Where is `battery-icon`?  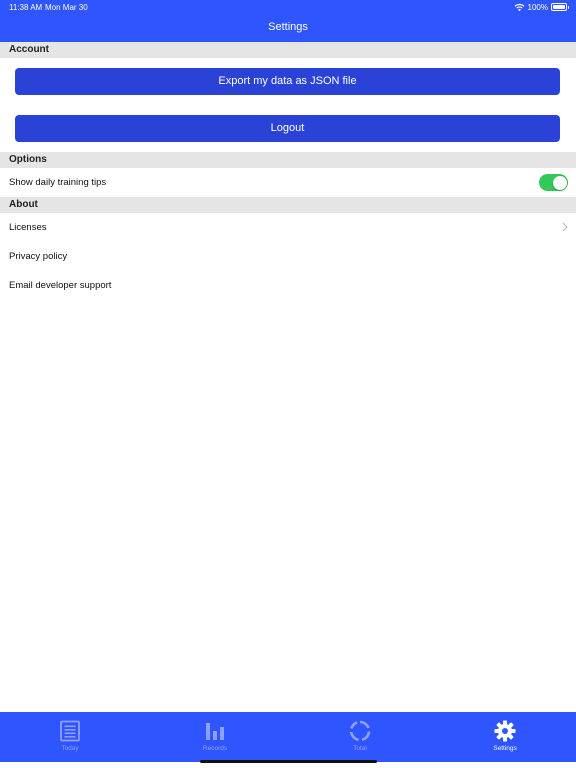
battery-icon is located at coordinates (560, 7).